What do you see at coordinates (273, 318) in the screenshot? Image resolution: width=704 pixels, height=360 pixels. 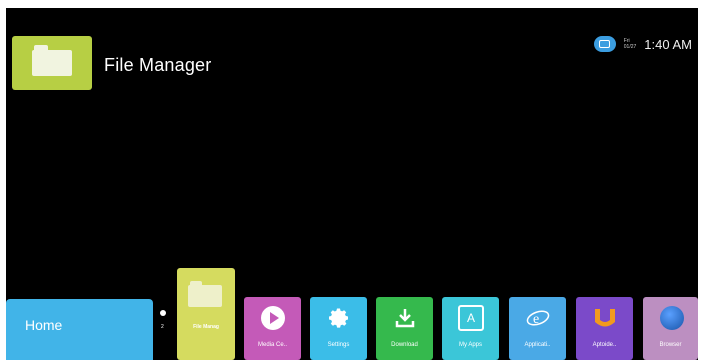 I see `play-icon` at bounding box center [273, 318].